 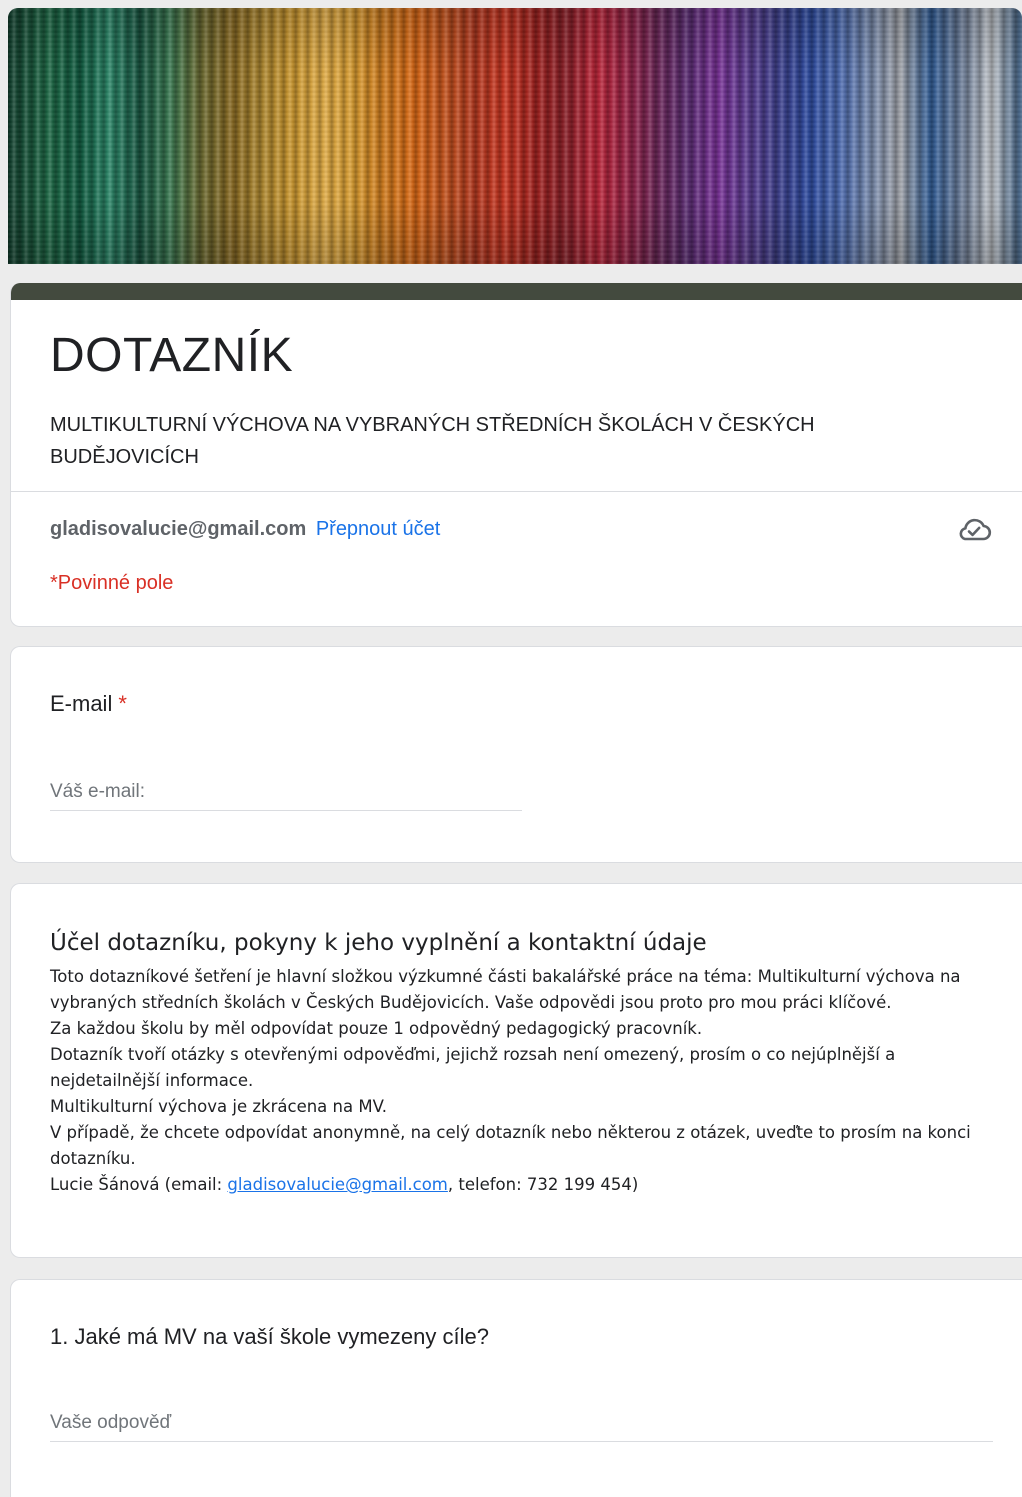 What do you see at coordinates (378, 529) in the screenshot?
I see `switch-account-link: Přepnout účet` at bounding box center [378, 529].